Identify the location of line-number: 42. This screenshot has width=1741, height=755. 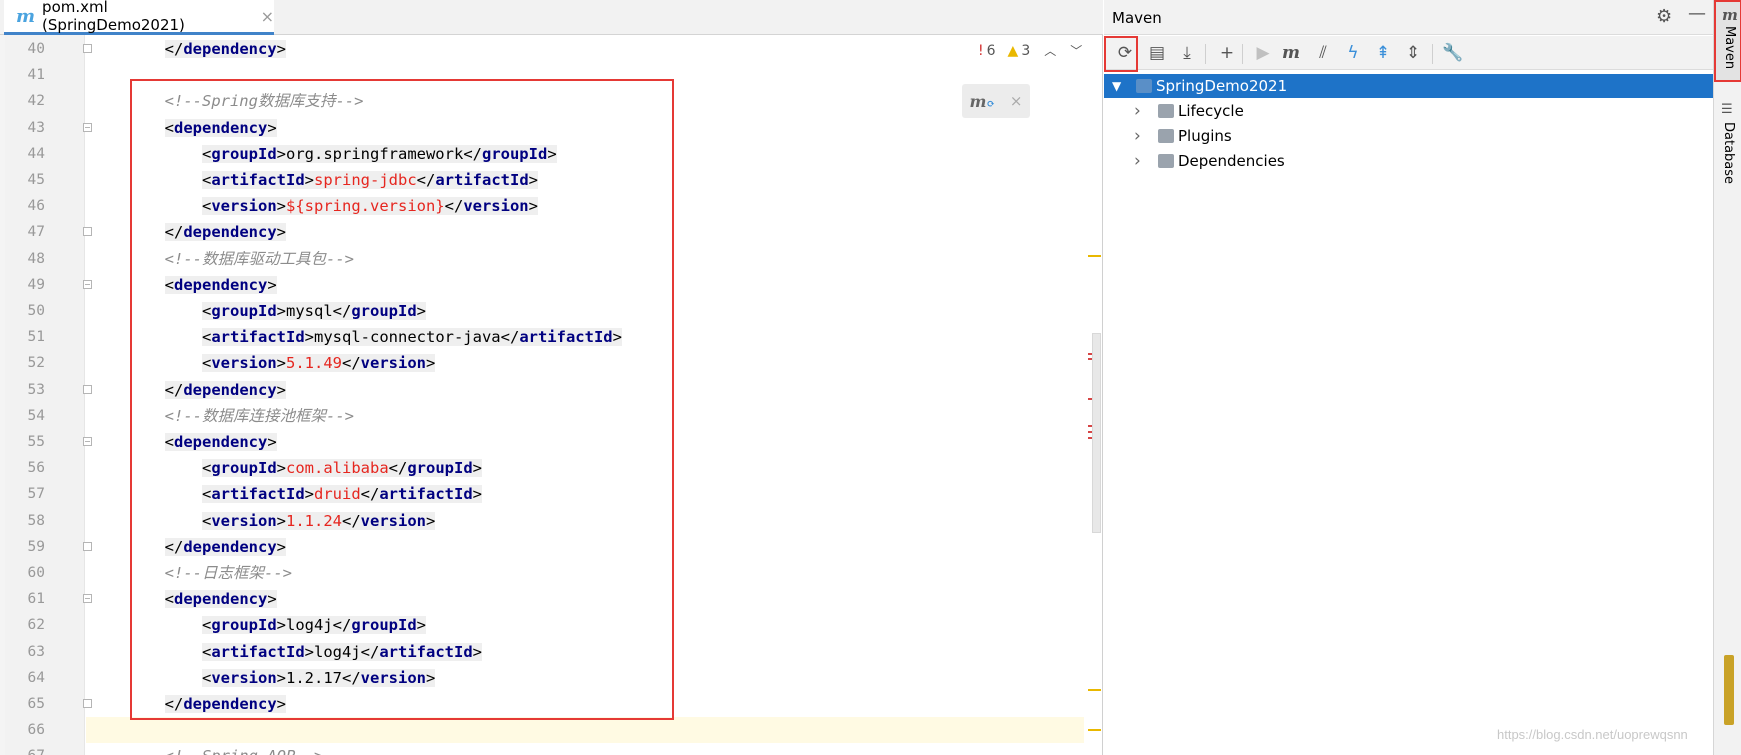
(36, 101).